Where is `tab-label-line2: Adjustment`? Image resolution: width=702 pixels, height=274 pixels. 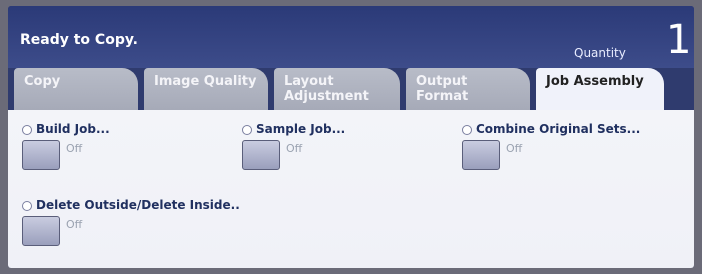
tab-label-line2: Adjustment is located at coordinates (326, 96).